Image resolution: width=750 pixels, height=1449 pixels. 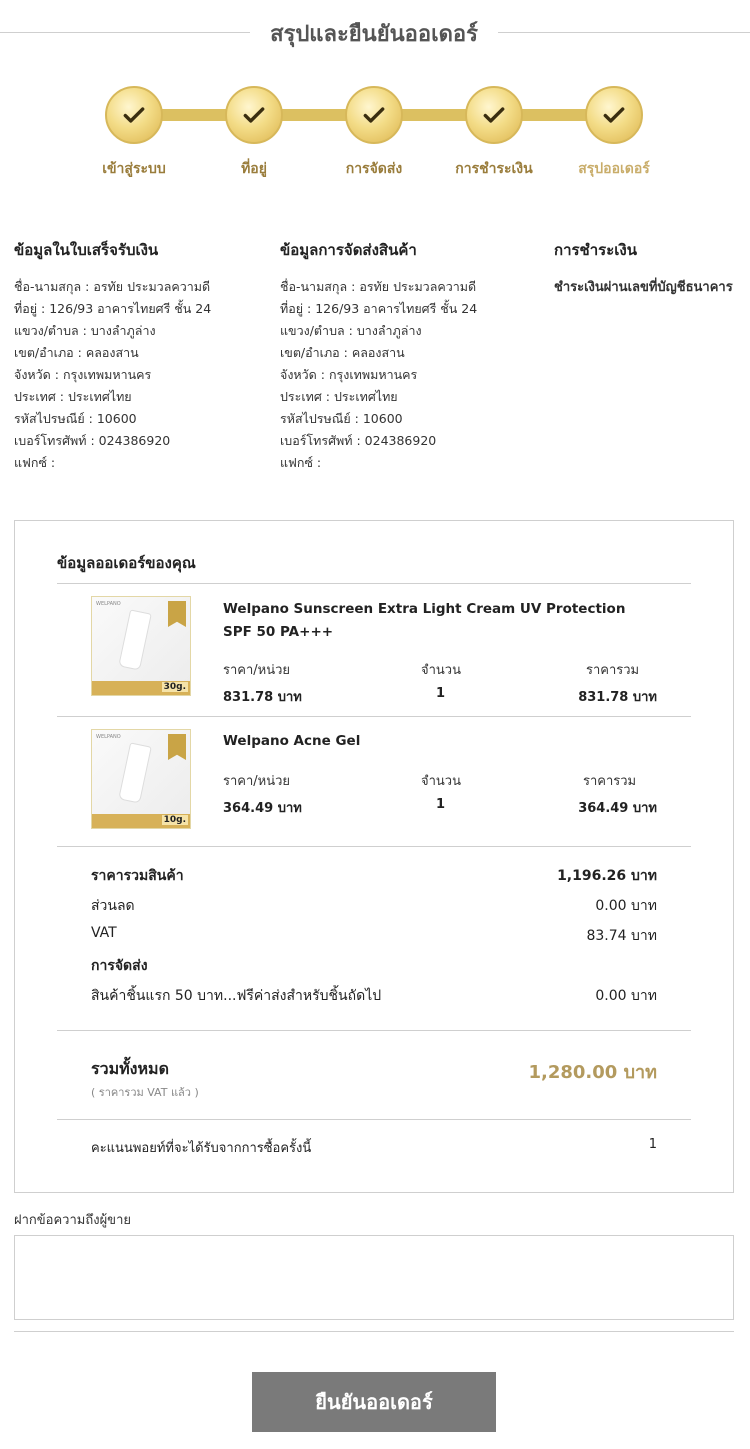 What do you see at coordinates (126, 563) in the screenshot?
I see `order-title: ข้อมูลออเดอร์ของคุณ` at bounding box center [126, 563].